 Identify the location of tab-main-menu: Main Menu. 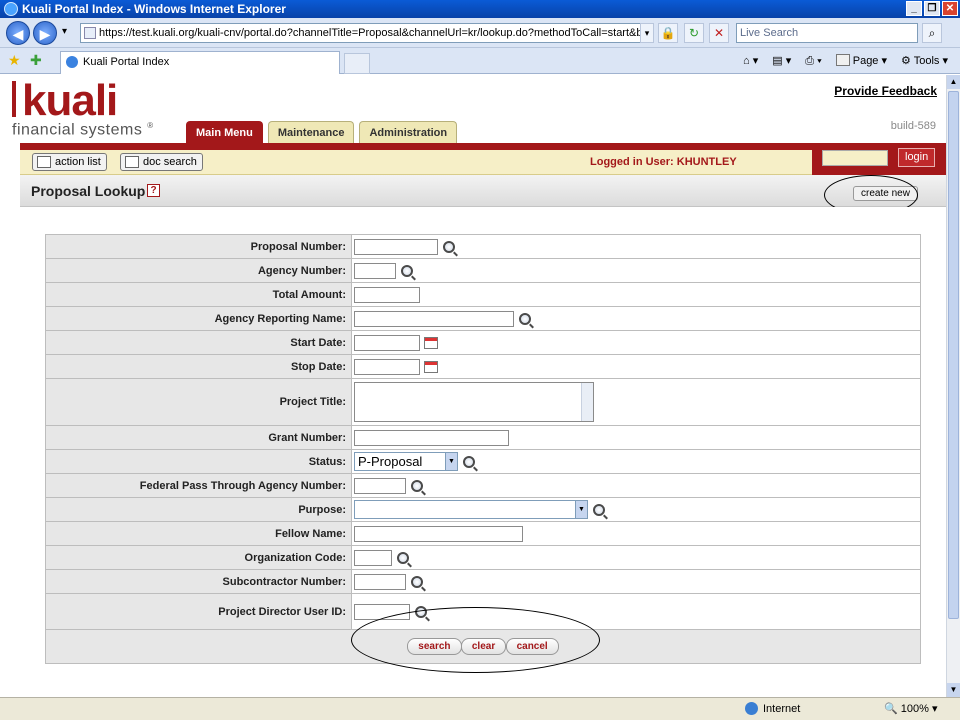
(224, 132).